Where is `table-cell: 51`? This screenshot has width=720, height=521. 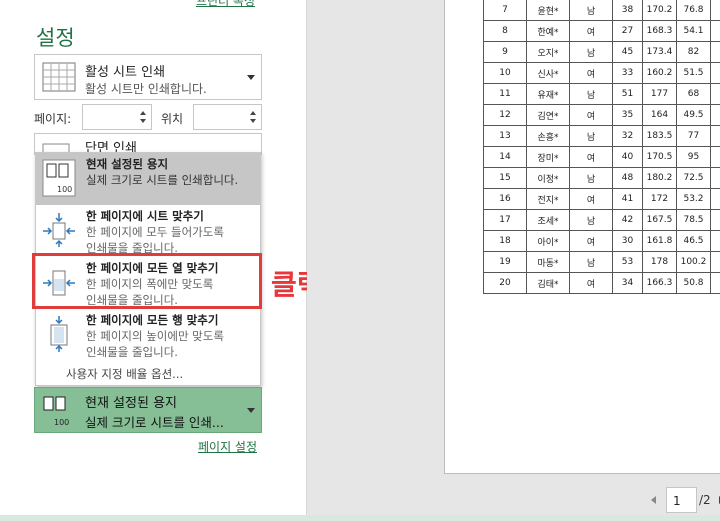 table-cell: 51 is located at coordinates (627, 94).